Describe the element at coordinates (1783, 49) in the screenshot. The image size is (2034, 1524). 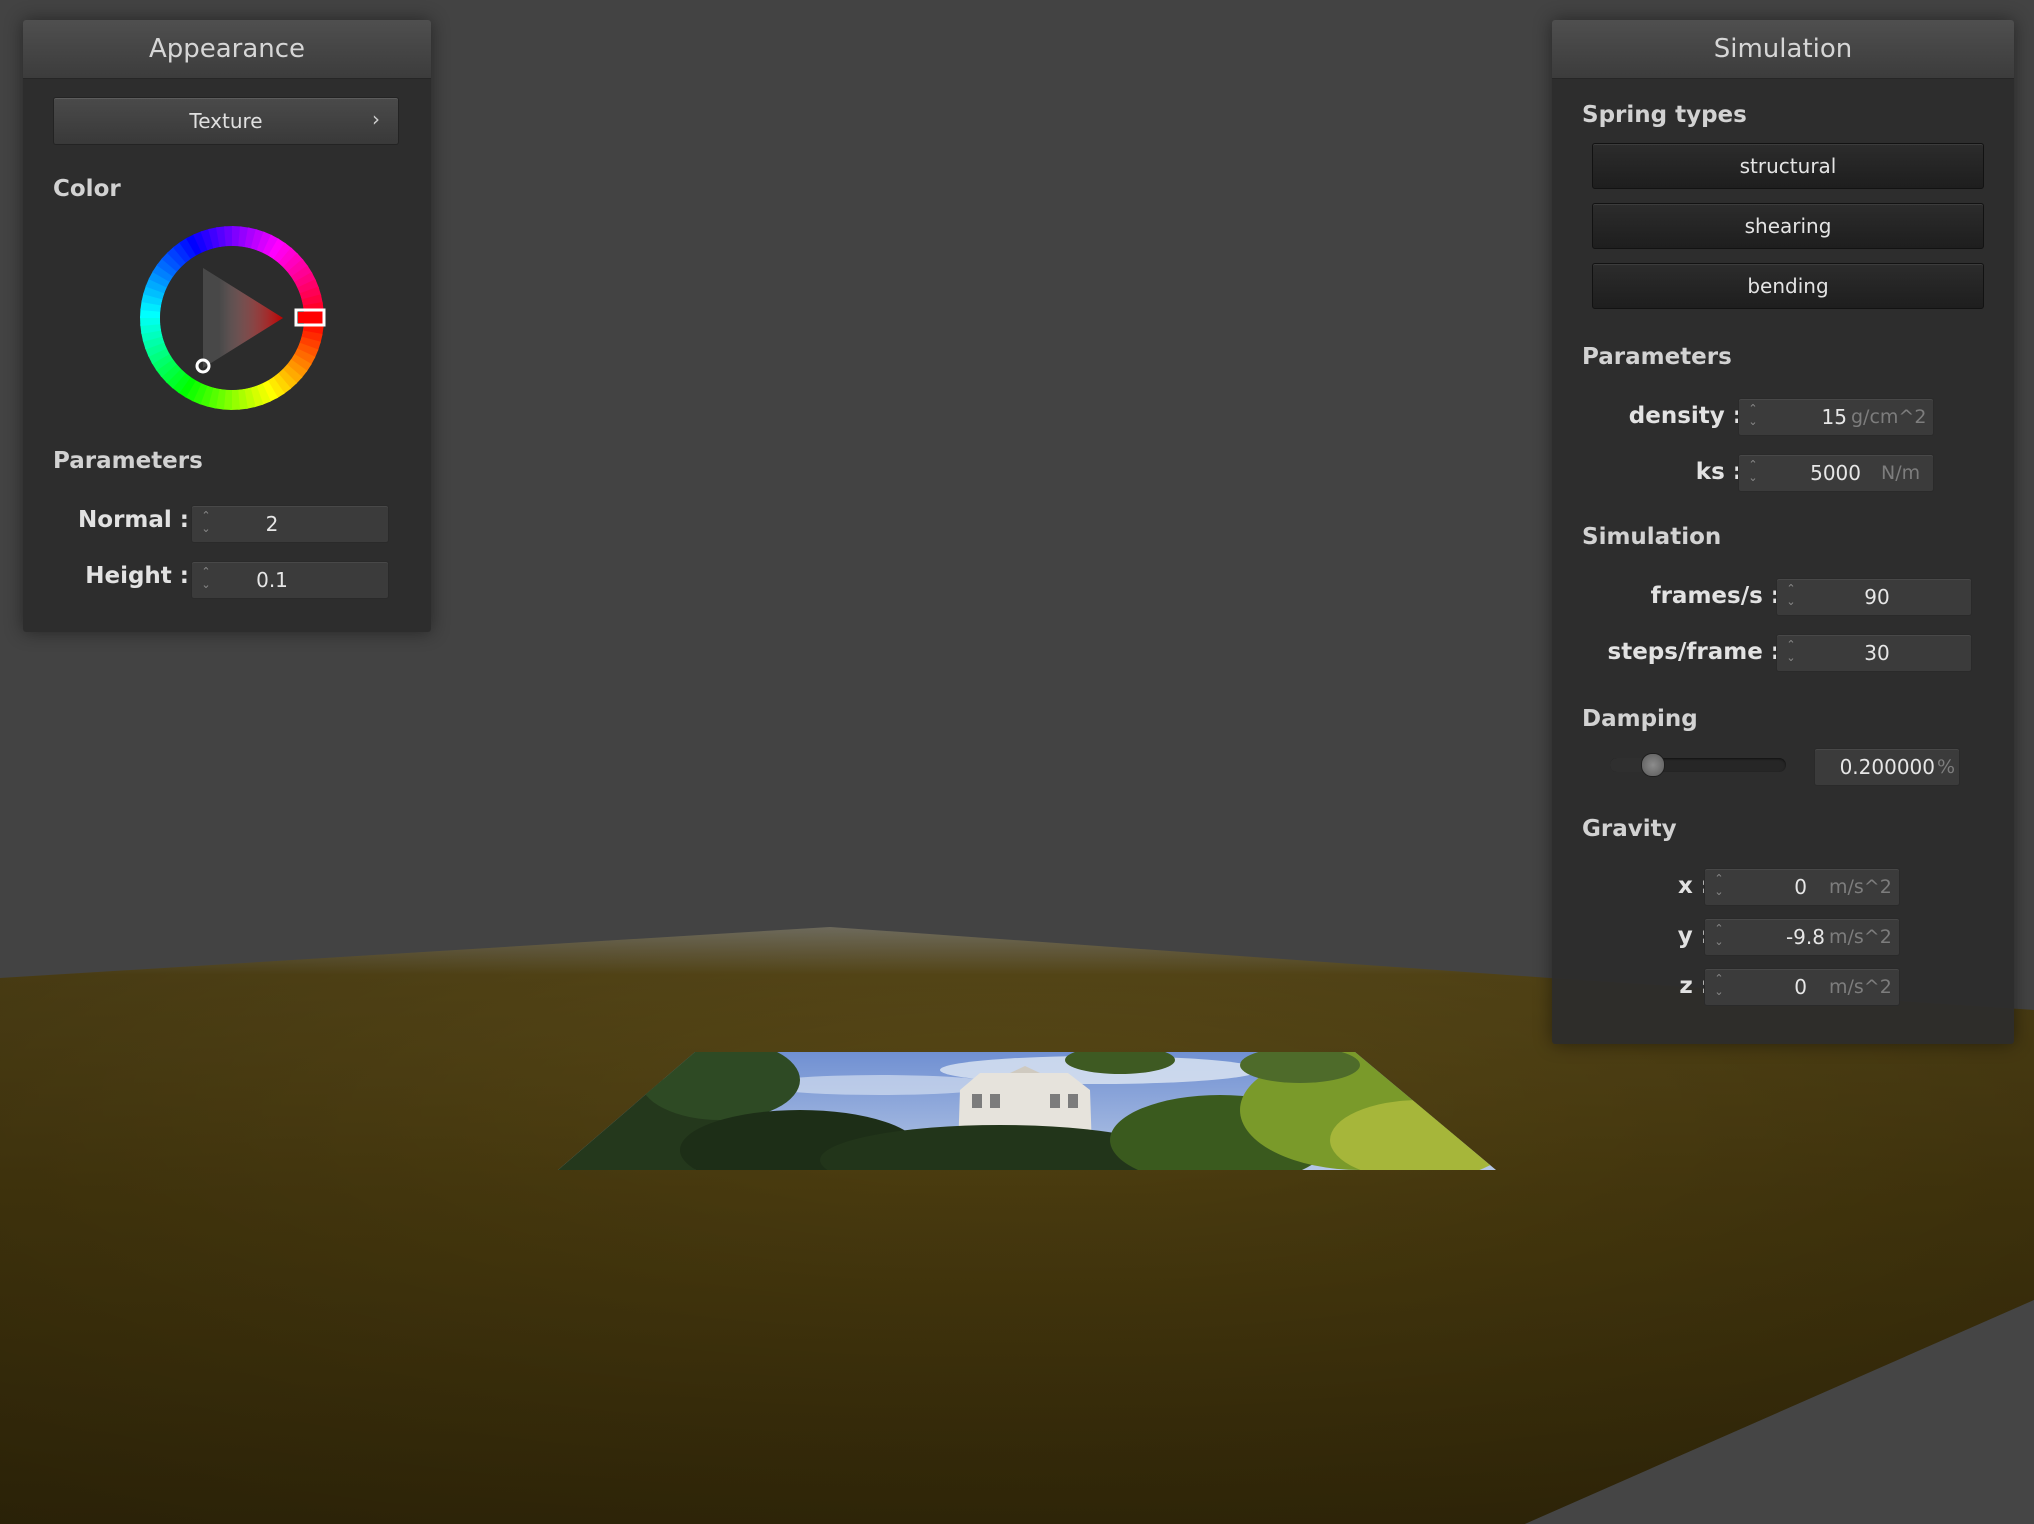
I see `simulation-panel-title: Simulation` at that location.